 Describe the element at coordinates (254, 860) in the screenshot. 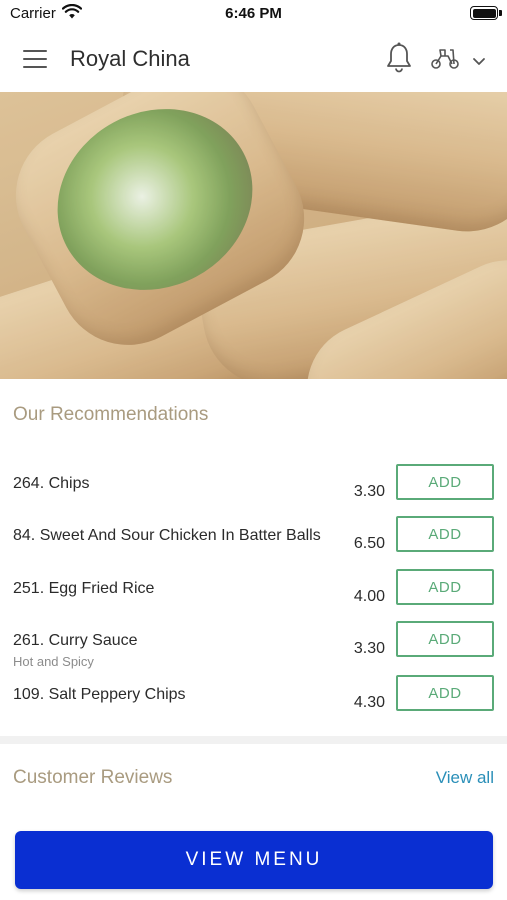

I see `view-menu-button: VIEW MENU` at that location.